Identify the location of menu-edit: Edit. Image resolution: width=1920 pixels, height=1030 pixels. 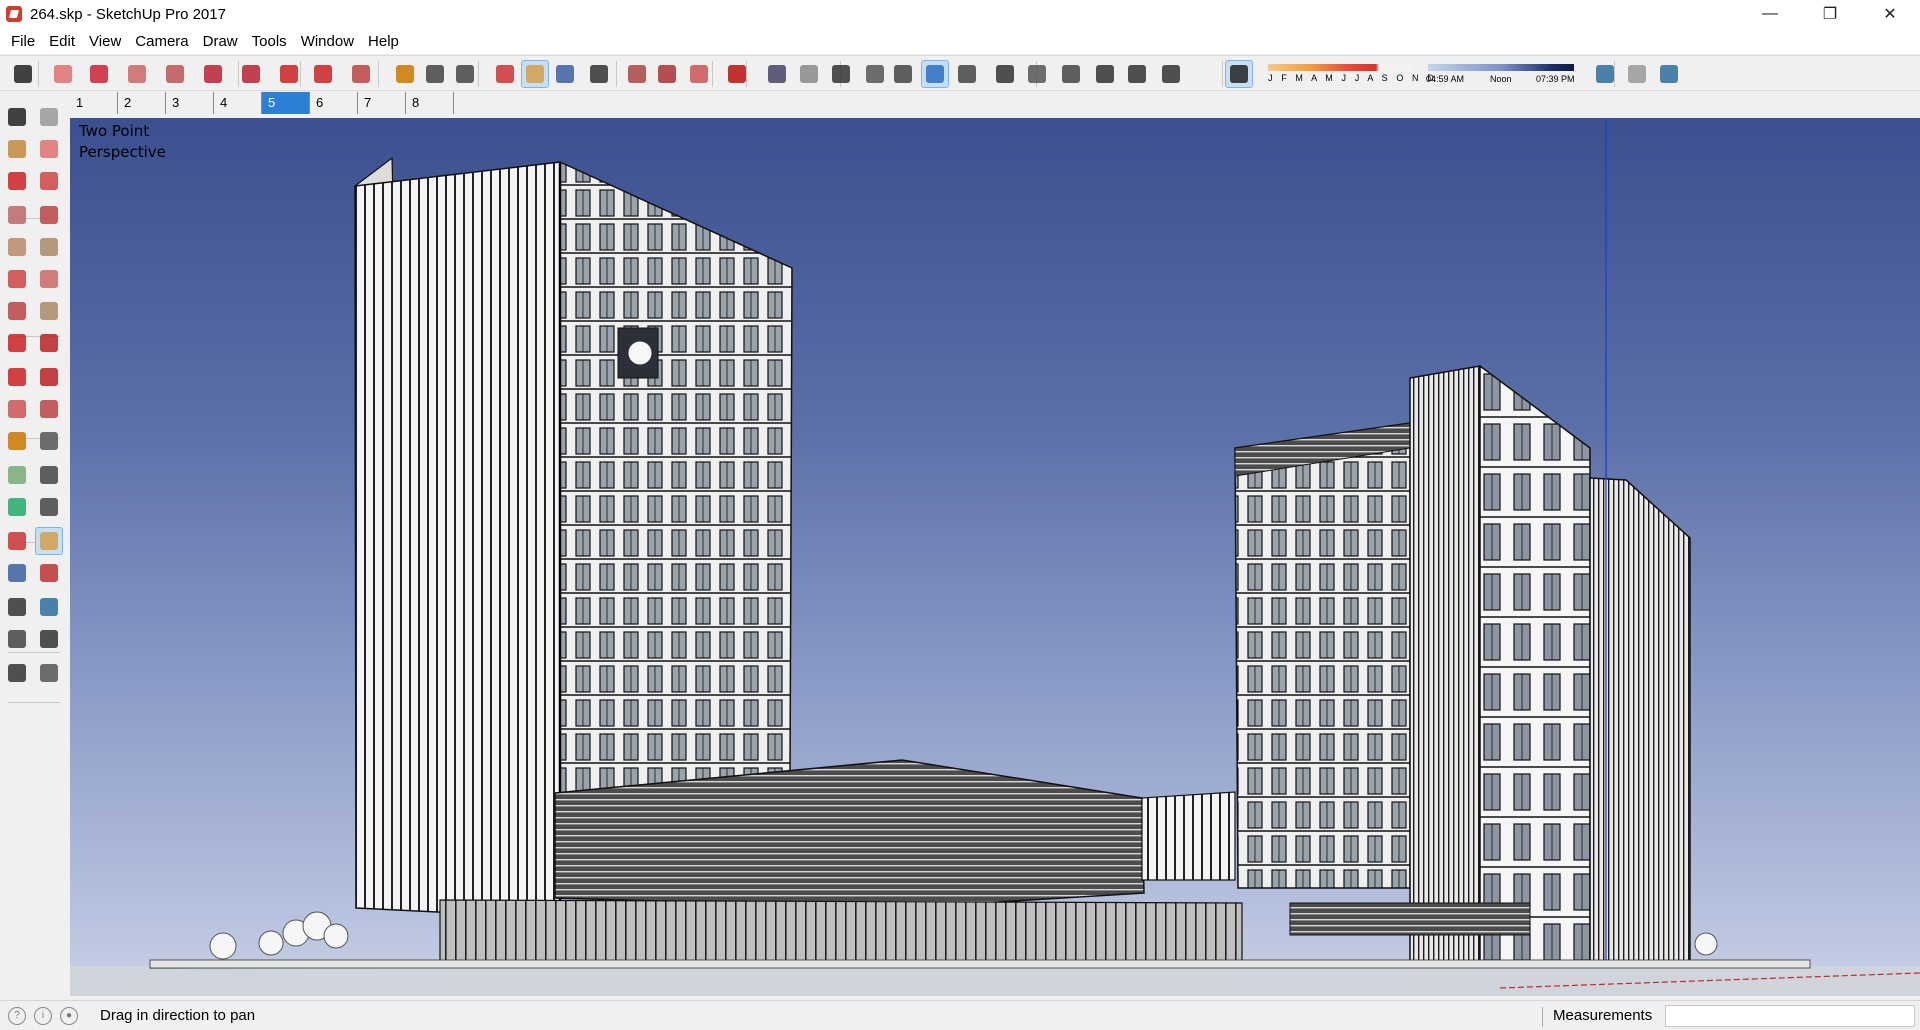
(62, 41).